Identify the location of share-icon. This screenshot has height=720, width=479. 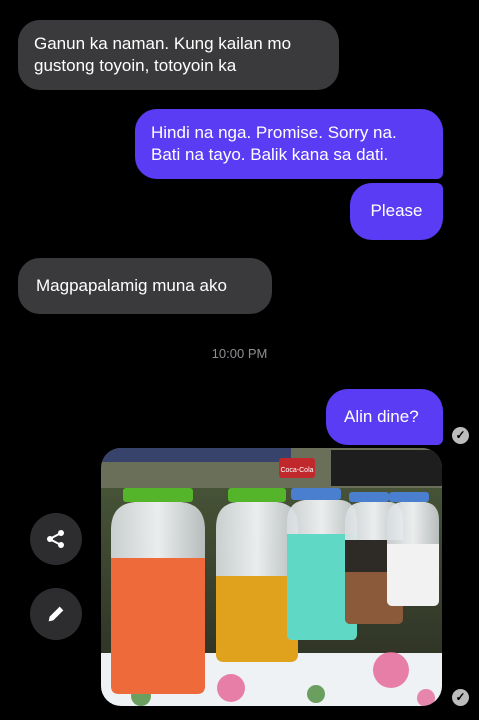
(55, 539).